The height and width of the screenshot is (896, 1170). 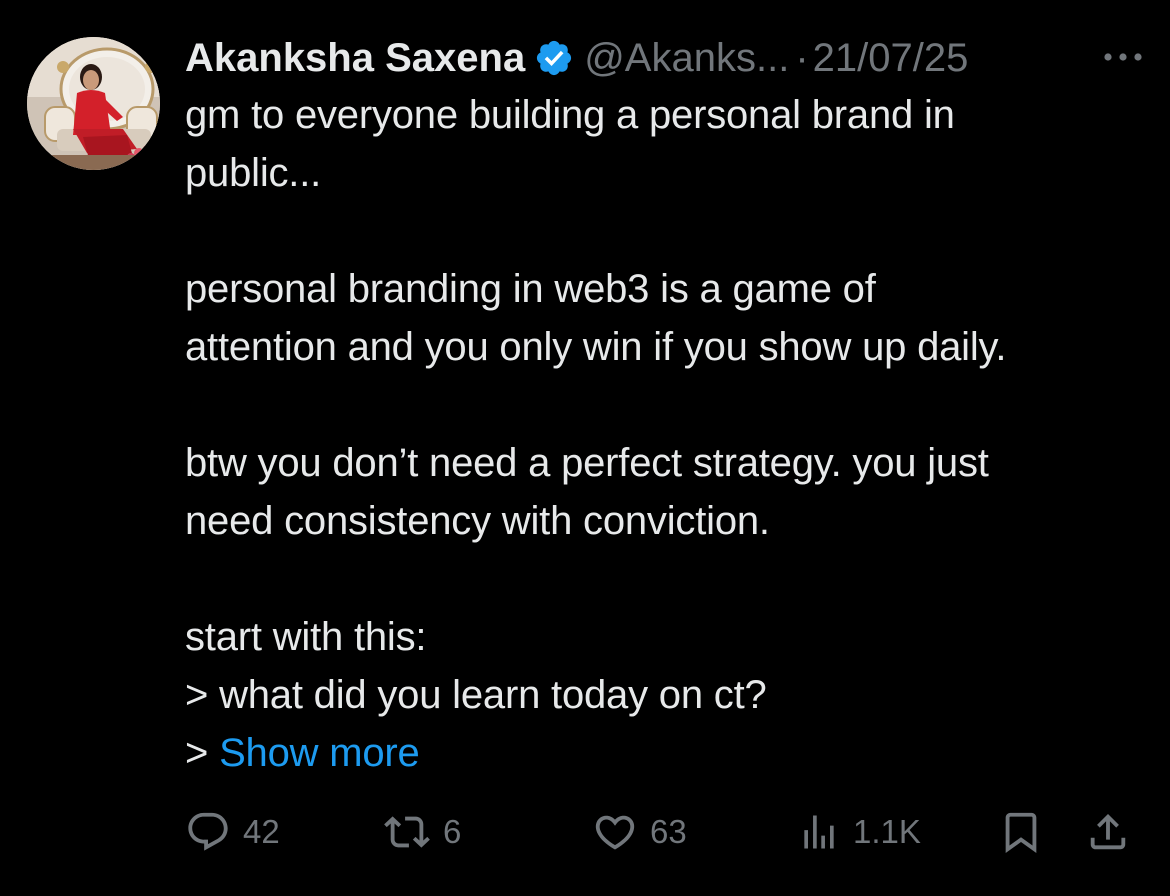 I want to click on tweet-text-line: personal branding in web3 is a game of, so click(x=530, y=289).